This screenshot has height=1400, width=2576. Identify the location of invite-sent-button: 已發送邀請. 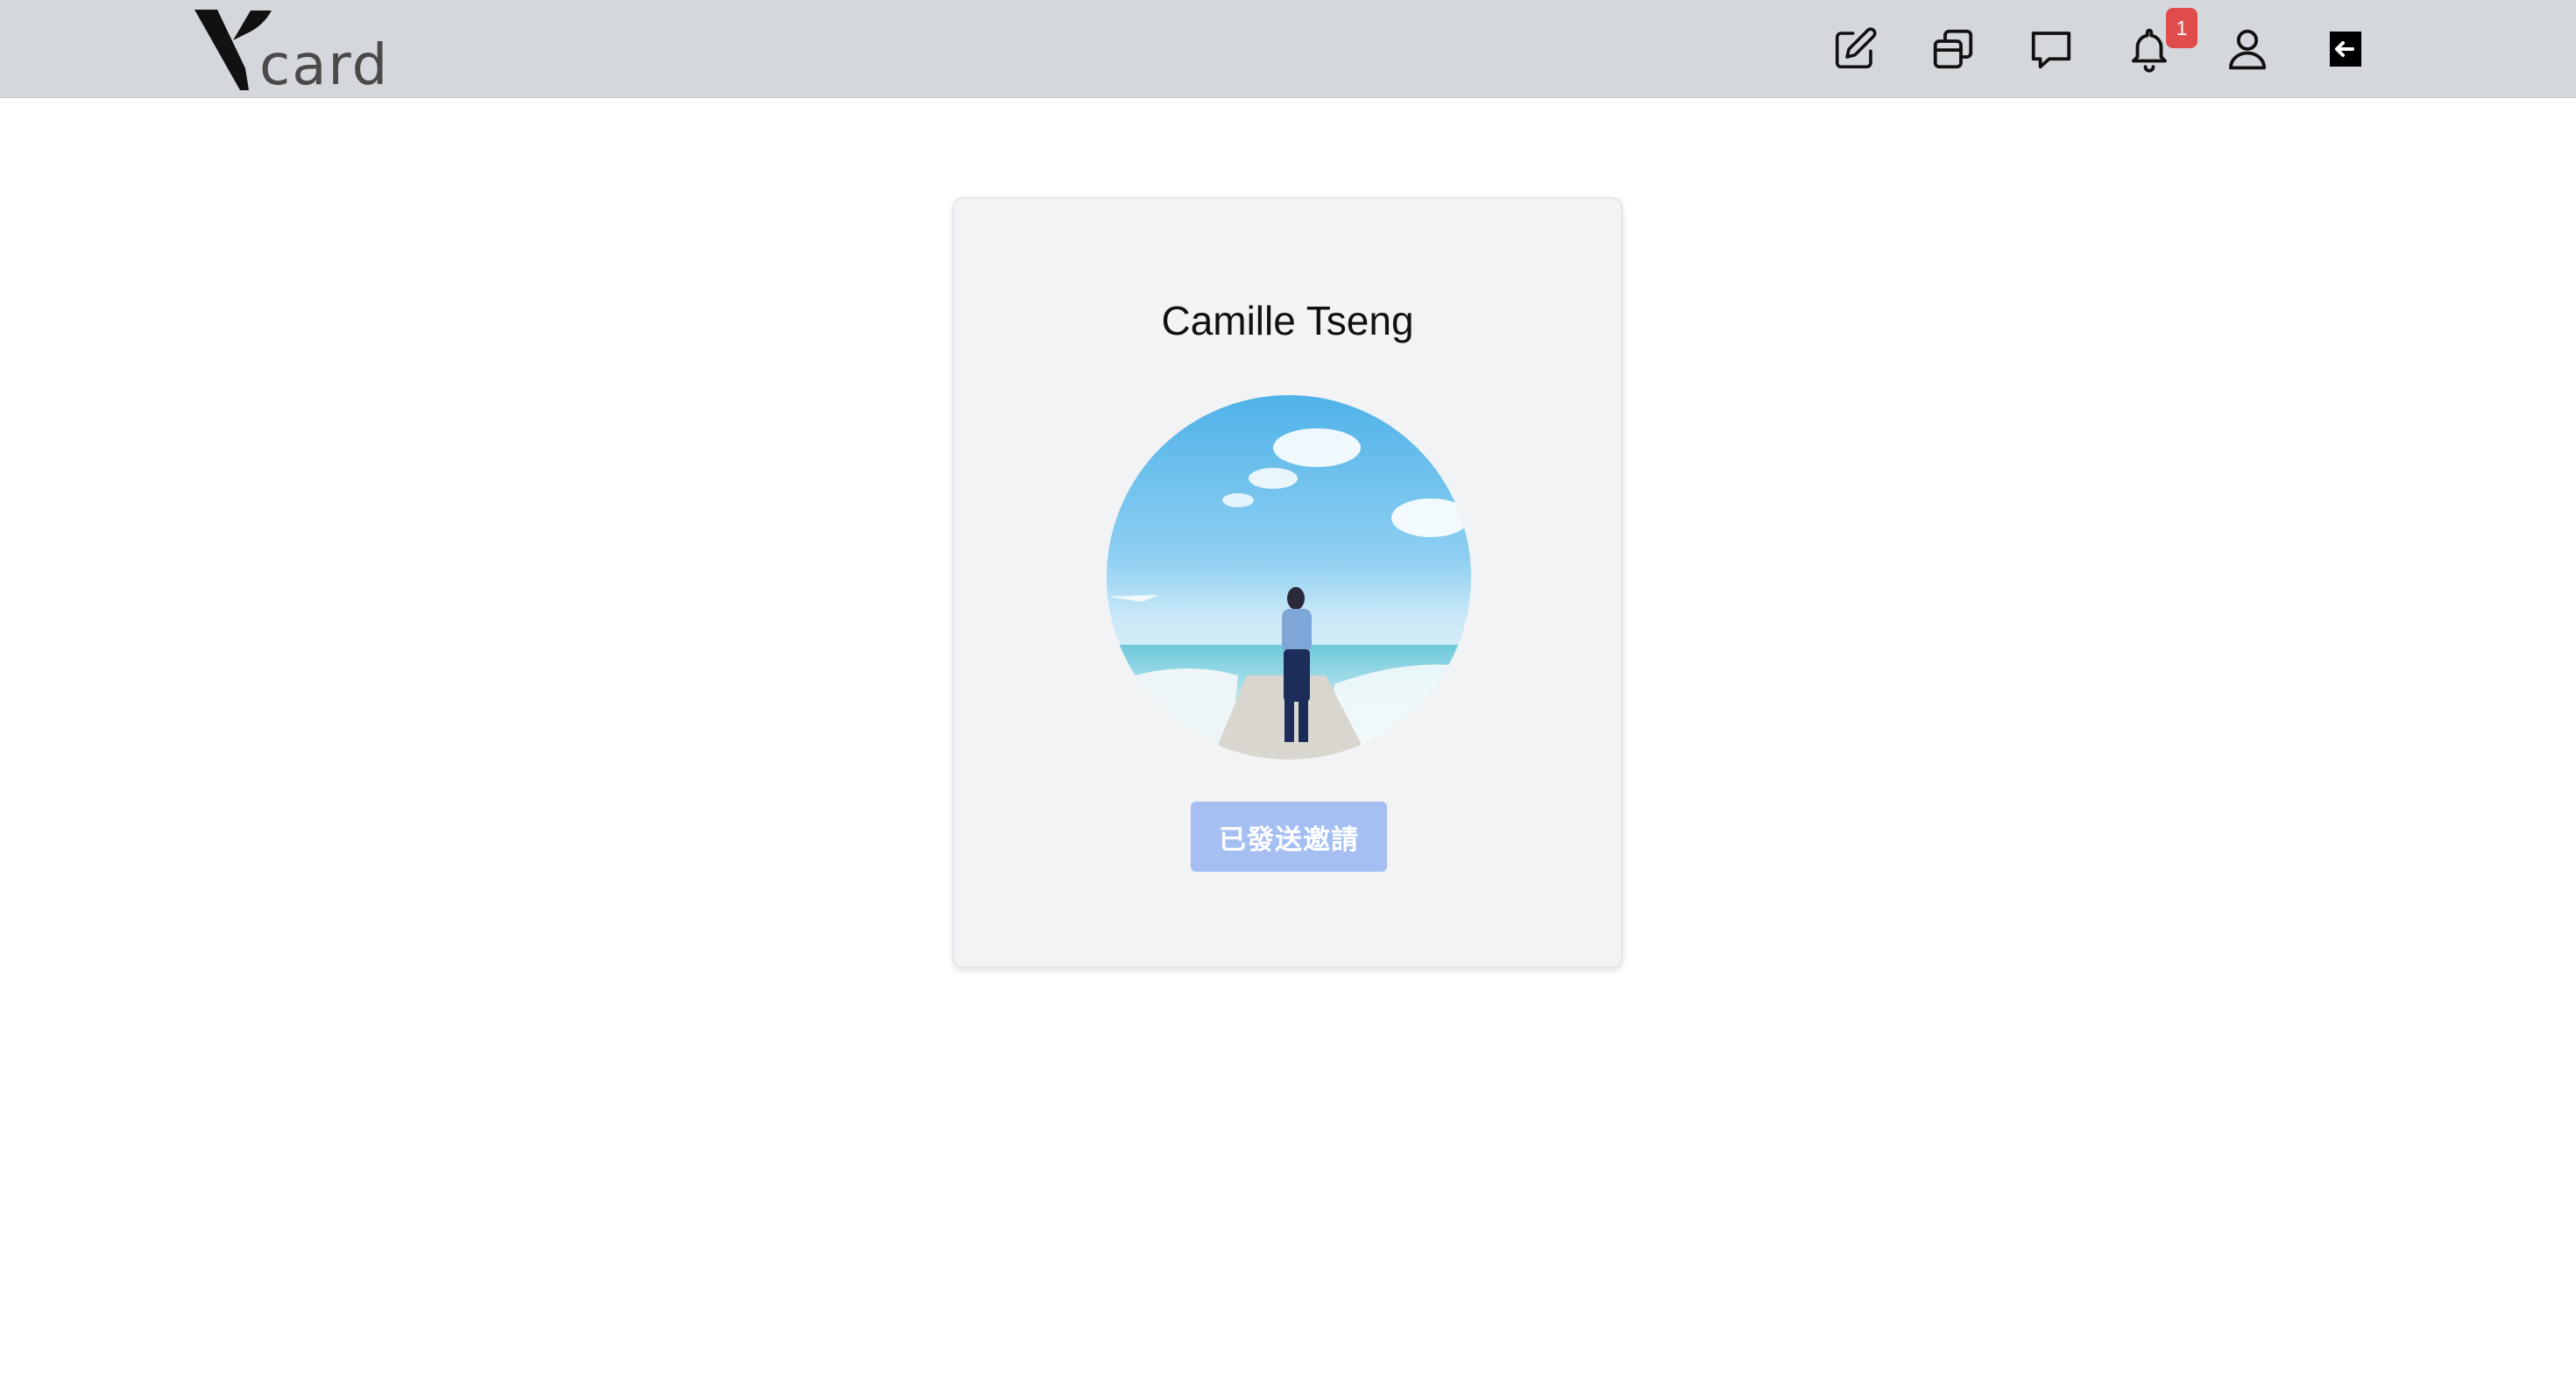
(1289, 837).